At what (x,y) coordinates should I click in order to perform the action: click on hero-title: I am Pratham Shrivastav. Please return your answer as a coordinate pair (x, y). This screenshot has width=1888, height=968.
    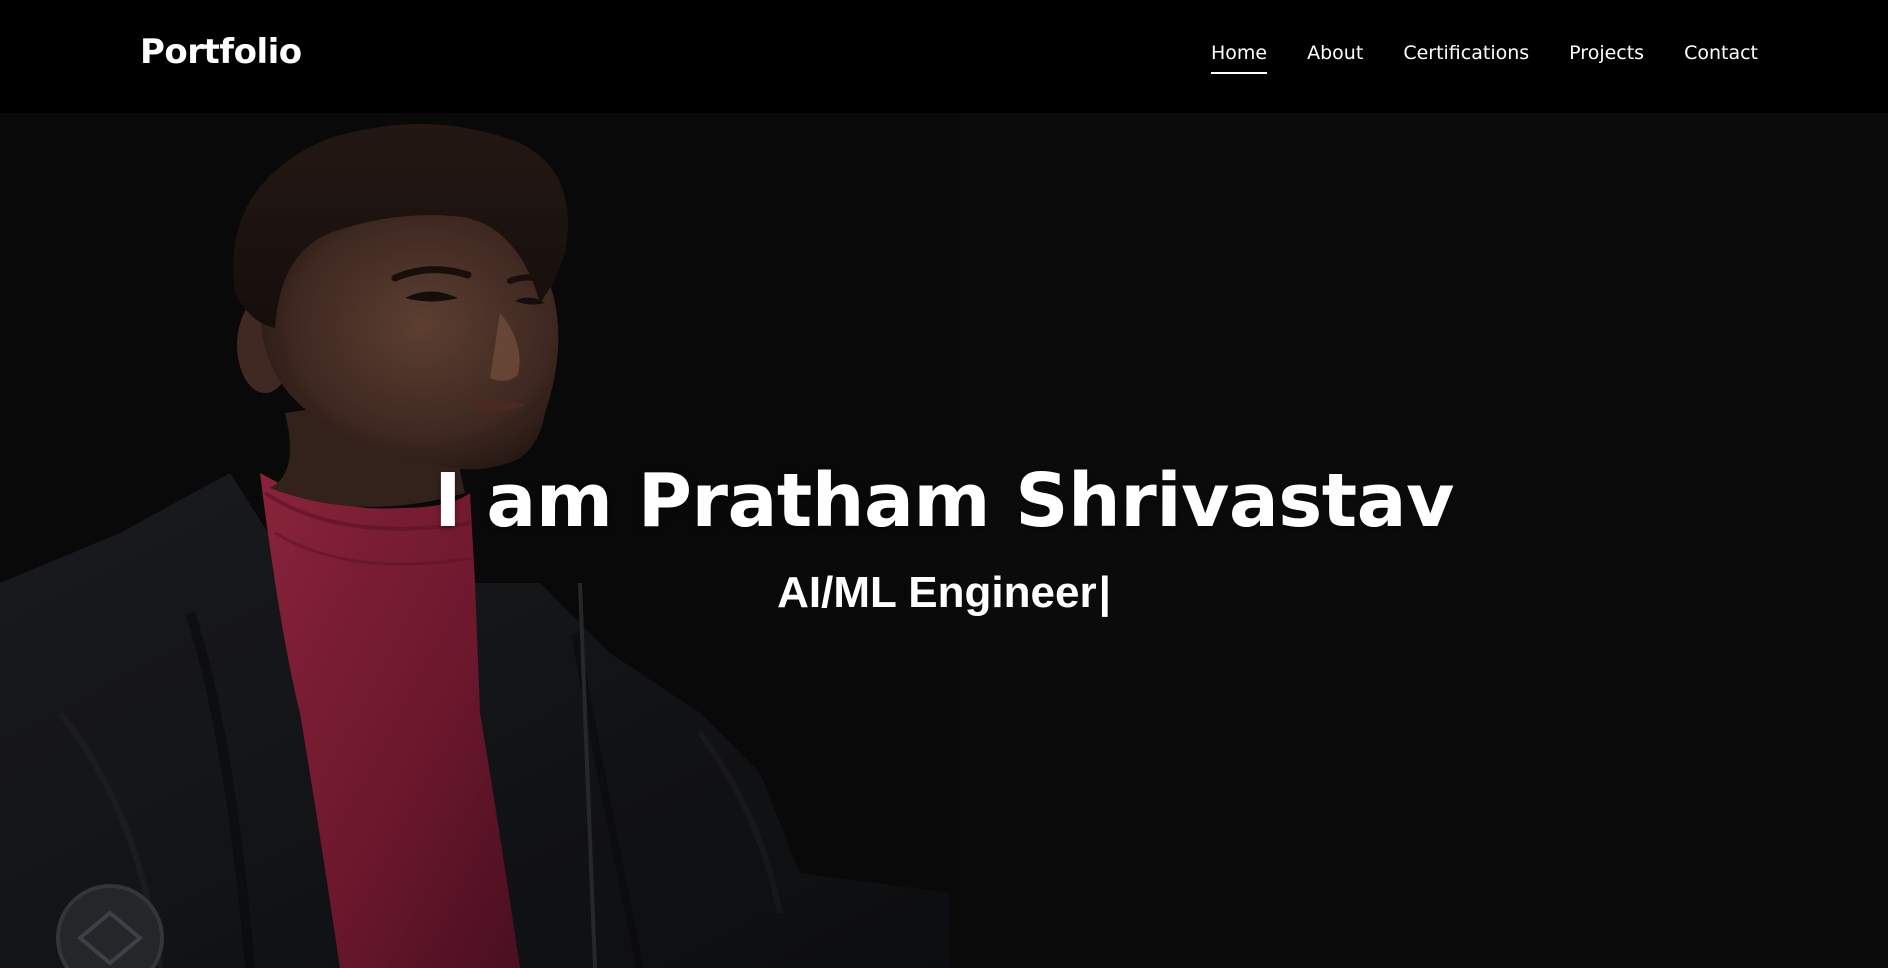
    Looking at the image, I should click on (944, 501).